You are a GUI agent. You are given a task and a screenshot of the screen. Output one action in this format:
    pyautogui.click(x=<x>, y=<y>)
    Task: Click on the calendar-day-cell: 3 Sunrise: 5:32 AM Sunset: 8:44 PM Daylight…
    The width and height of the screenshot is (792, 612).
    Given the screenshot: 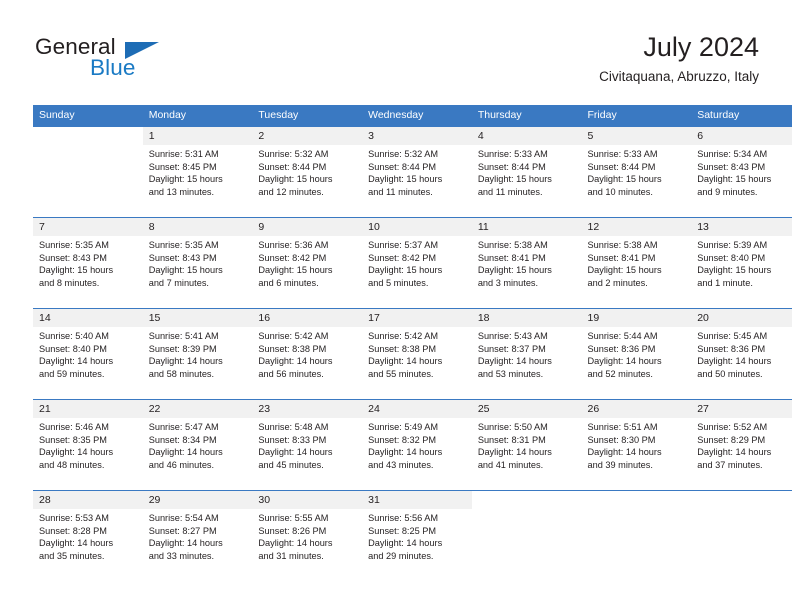 What is the action you would take?
    pyautogui.click(x=417, y=172)
    